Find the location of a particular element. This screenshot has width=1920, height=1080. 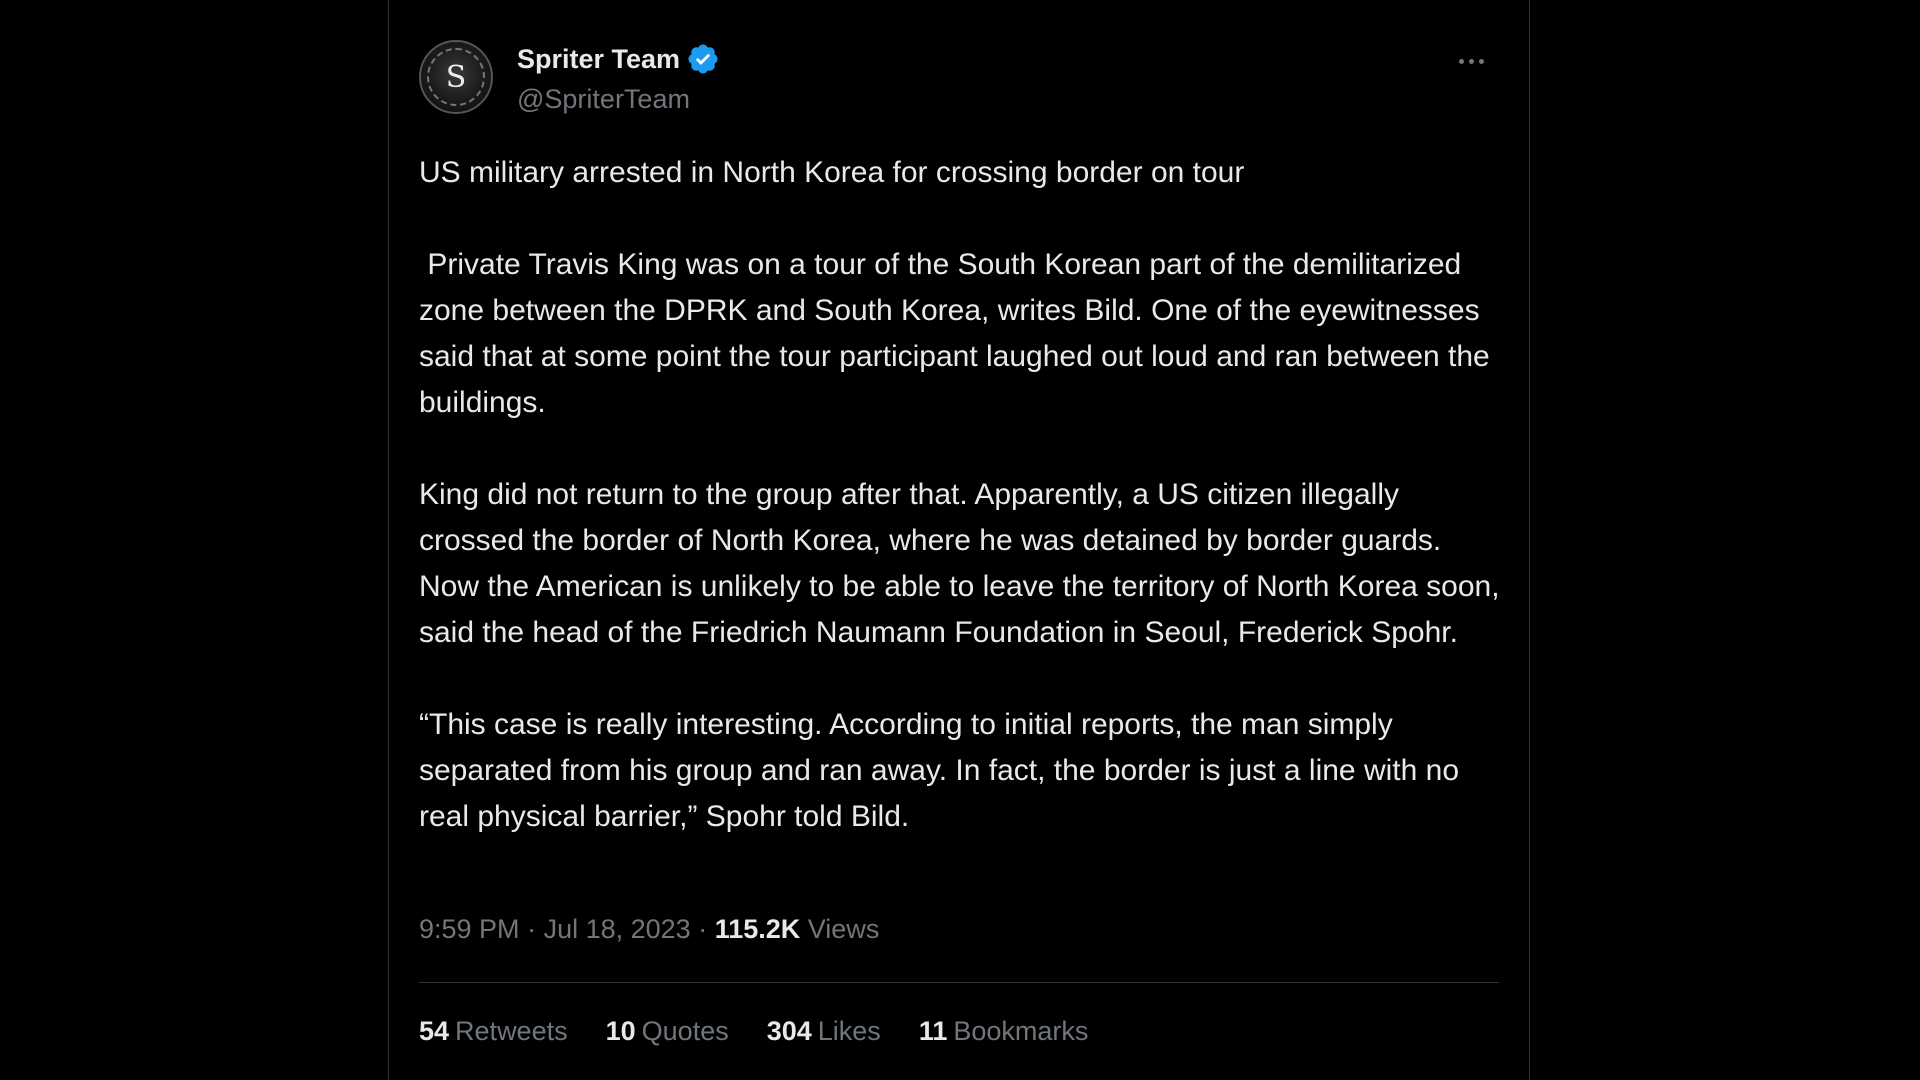

tweet-meta: 9:59 PM · Jul 18, 2023 · 115.2K Views is located at coordinates (649, 929).